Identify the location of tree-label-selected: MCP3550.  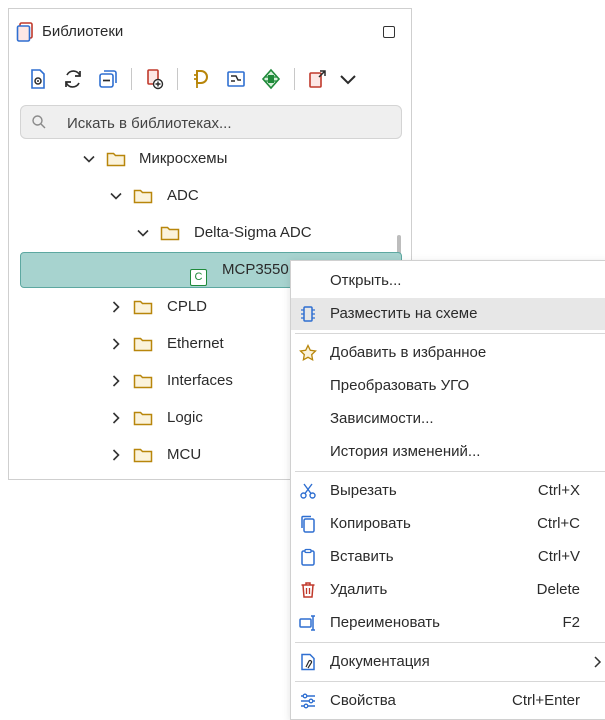
(255, 269).